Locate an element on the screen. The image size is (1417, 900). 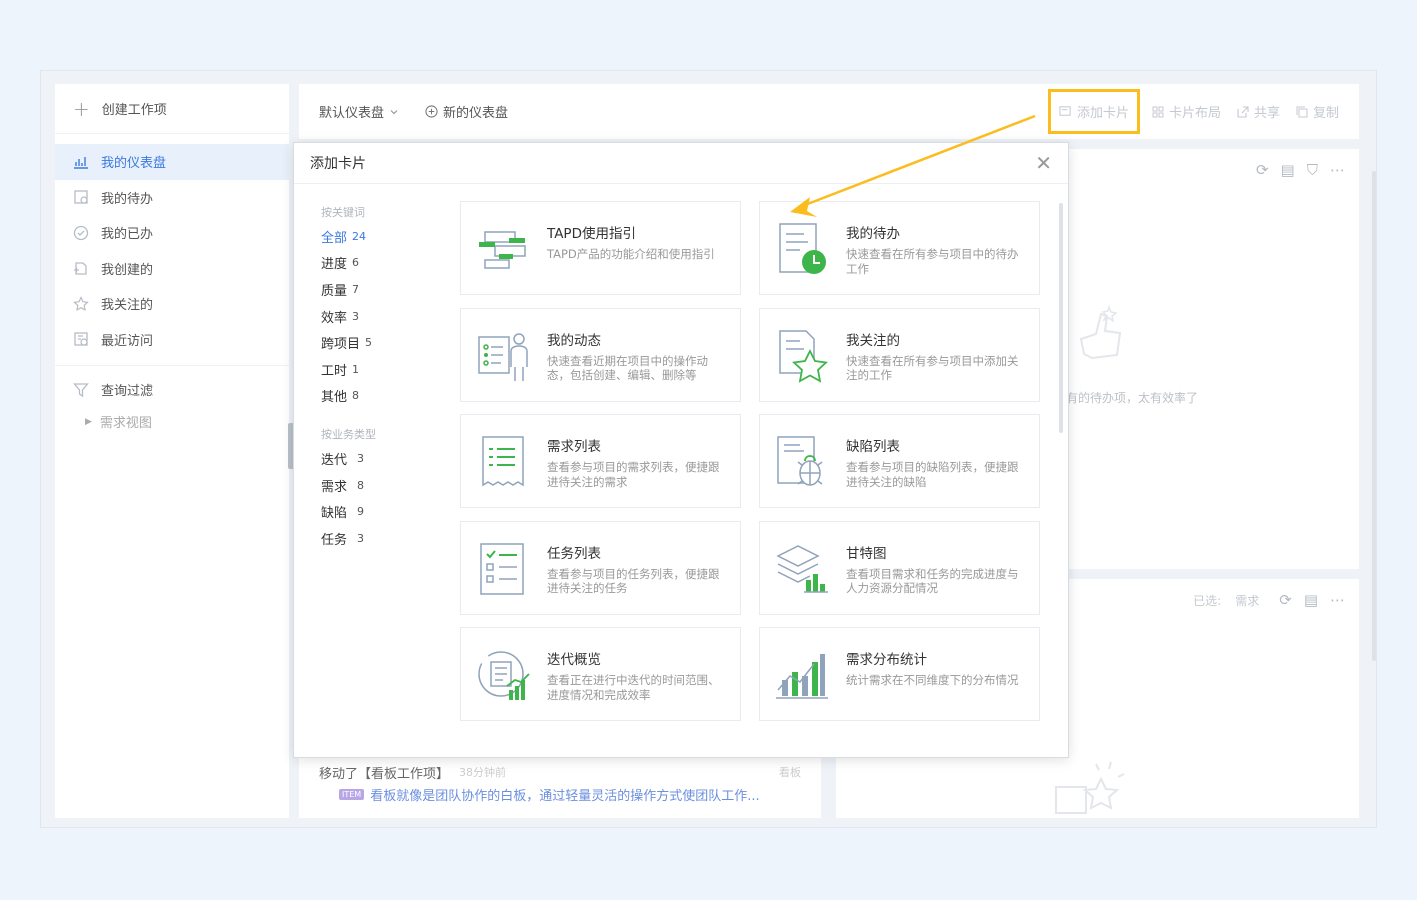
feed-board: 看板 is located at coordinates (790, 772).